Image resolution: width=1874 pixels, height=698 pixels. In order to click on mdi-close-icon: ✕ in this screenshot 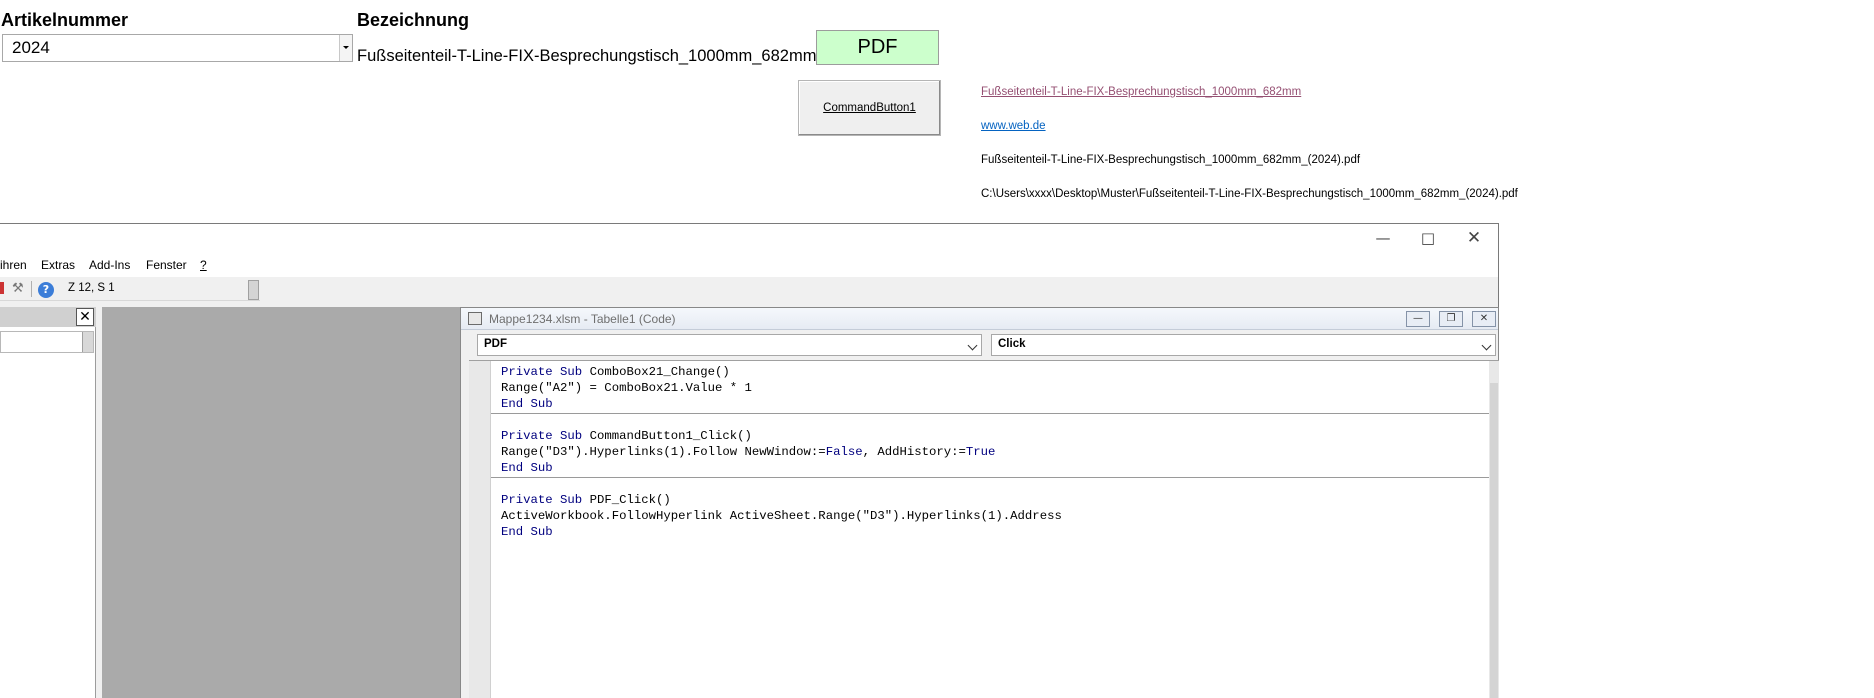, I will do `click(1484, 319)`.